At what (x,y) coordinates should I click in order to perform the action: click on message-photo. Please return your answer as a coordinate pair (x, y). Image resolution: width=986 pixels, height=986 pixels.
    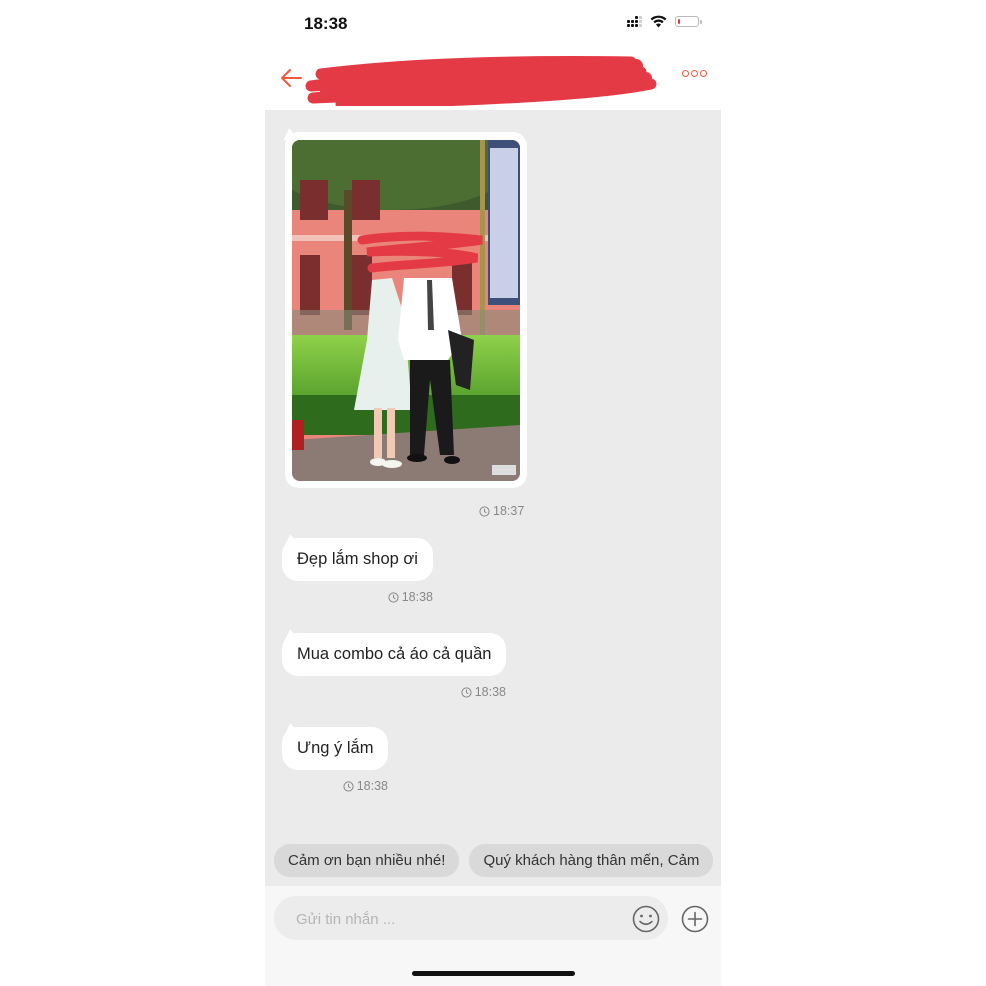
    Looking at the image, I should click on (406, 310).